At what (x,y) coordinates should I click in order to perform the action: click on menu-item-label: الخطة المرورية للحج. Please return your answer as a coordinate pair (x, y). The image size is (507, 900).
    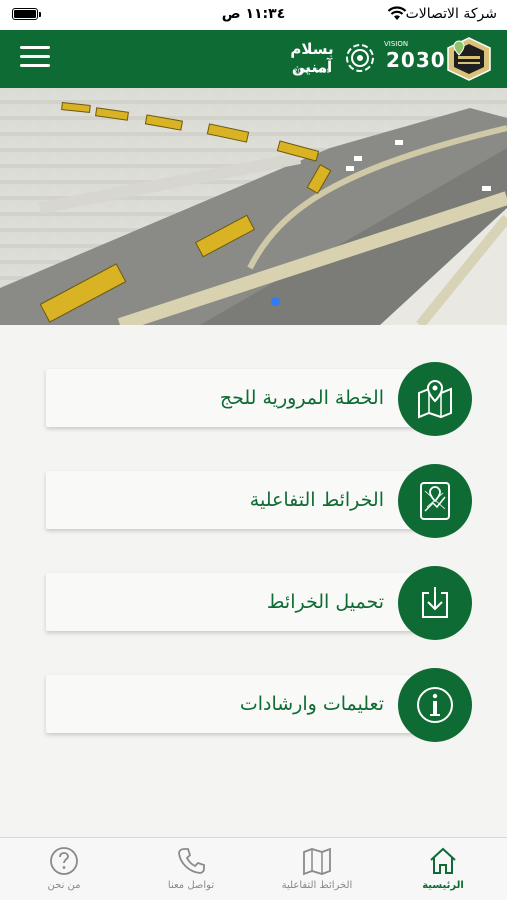
    Looking at the image, I should click on (301, 398).